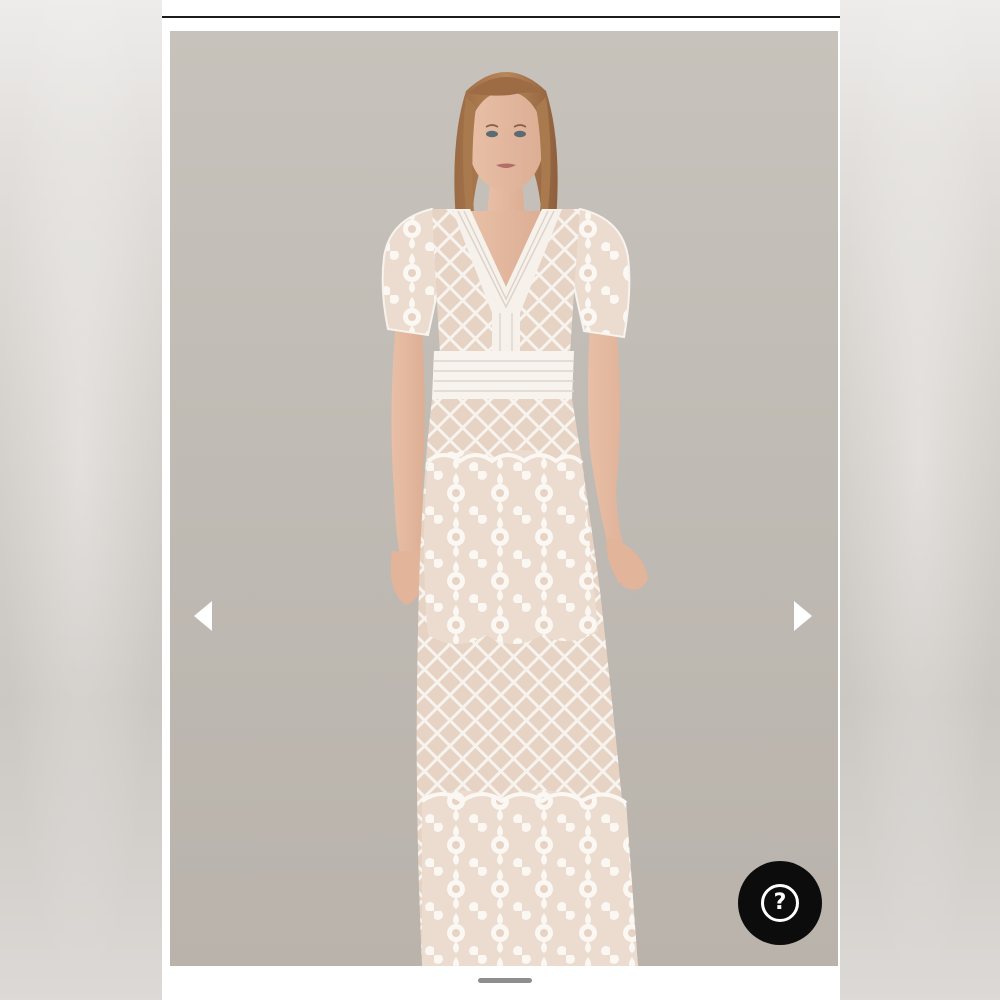 This screenshot has height=1000, width=1000. I want to click on chevron-left-icon, so click(203, 616).